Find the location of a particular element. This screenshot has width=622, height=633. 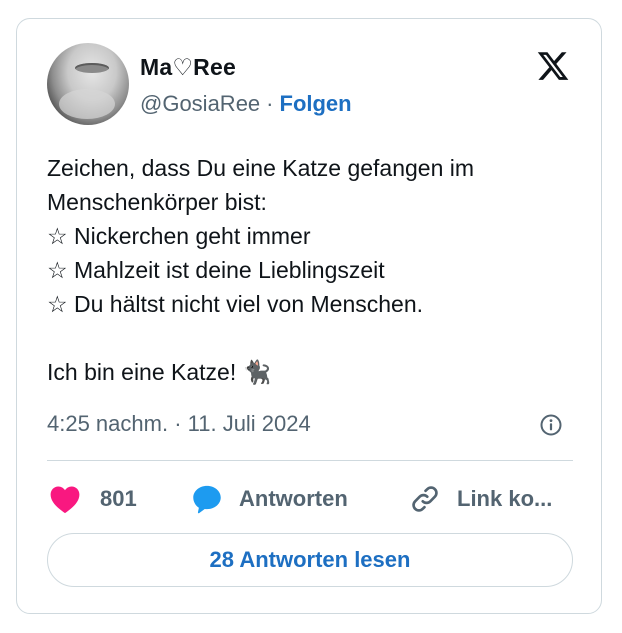

like-count: 801 is located at coordinates (118, 498).